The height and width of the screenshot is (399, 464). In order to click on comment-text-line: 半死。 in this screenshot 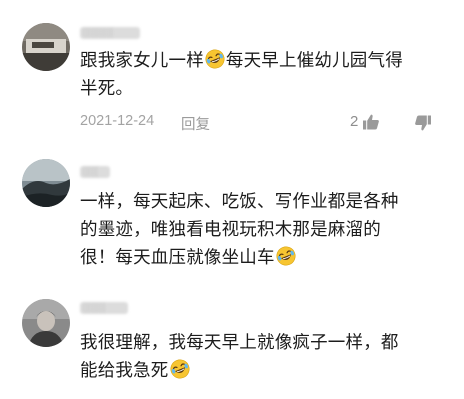, I will do `click(107, 89)`.